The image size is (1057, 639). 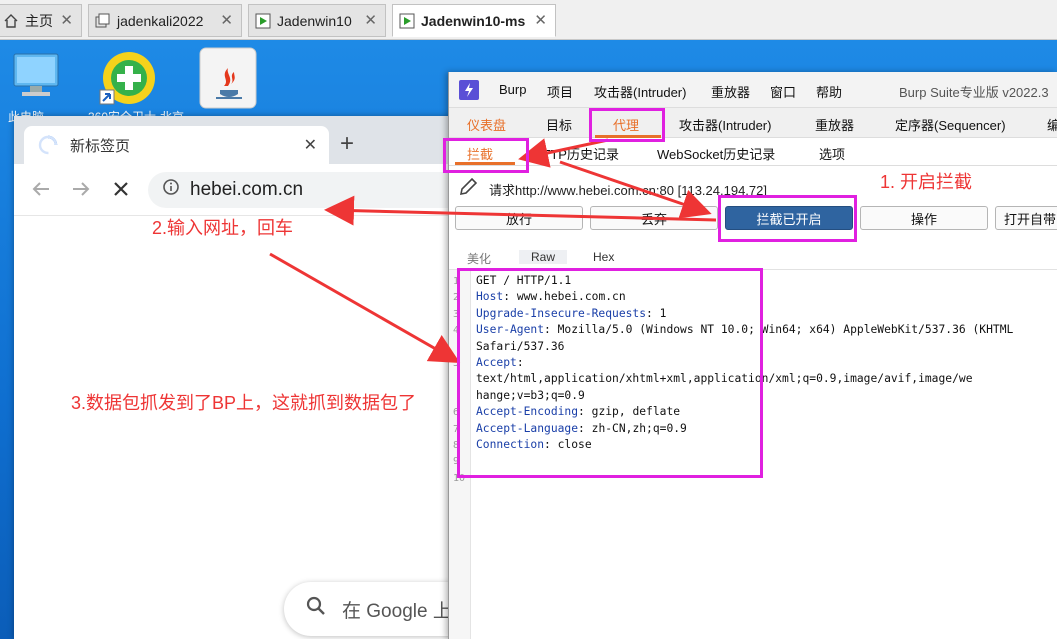 What do you see at coordinates (926, 182) in the screenshot?
I see `annotation-step1: 1. 开启拦截` at bounding box center [926, 182].